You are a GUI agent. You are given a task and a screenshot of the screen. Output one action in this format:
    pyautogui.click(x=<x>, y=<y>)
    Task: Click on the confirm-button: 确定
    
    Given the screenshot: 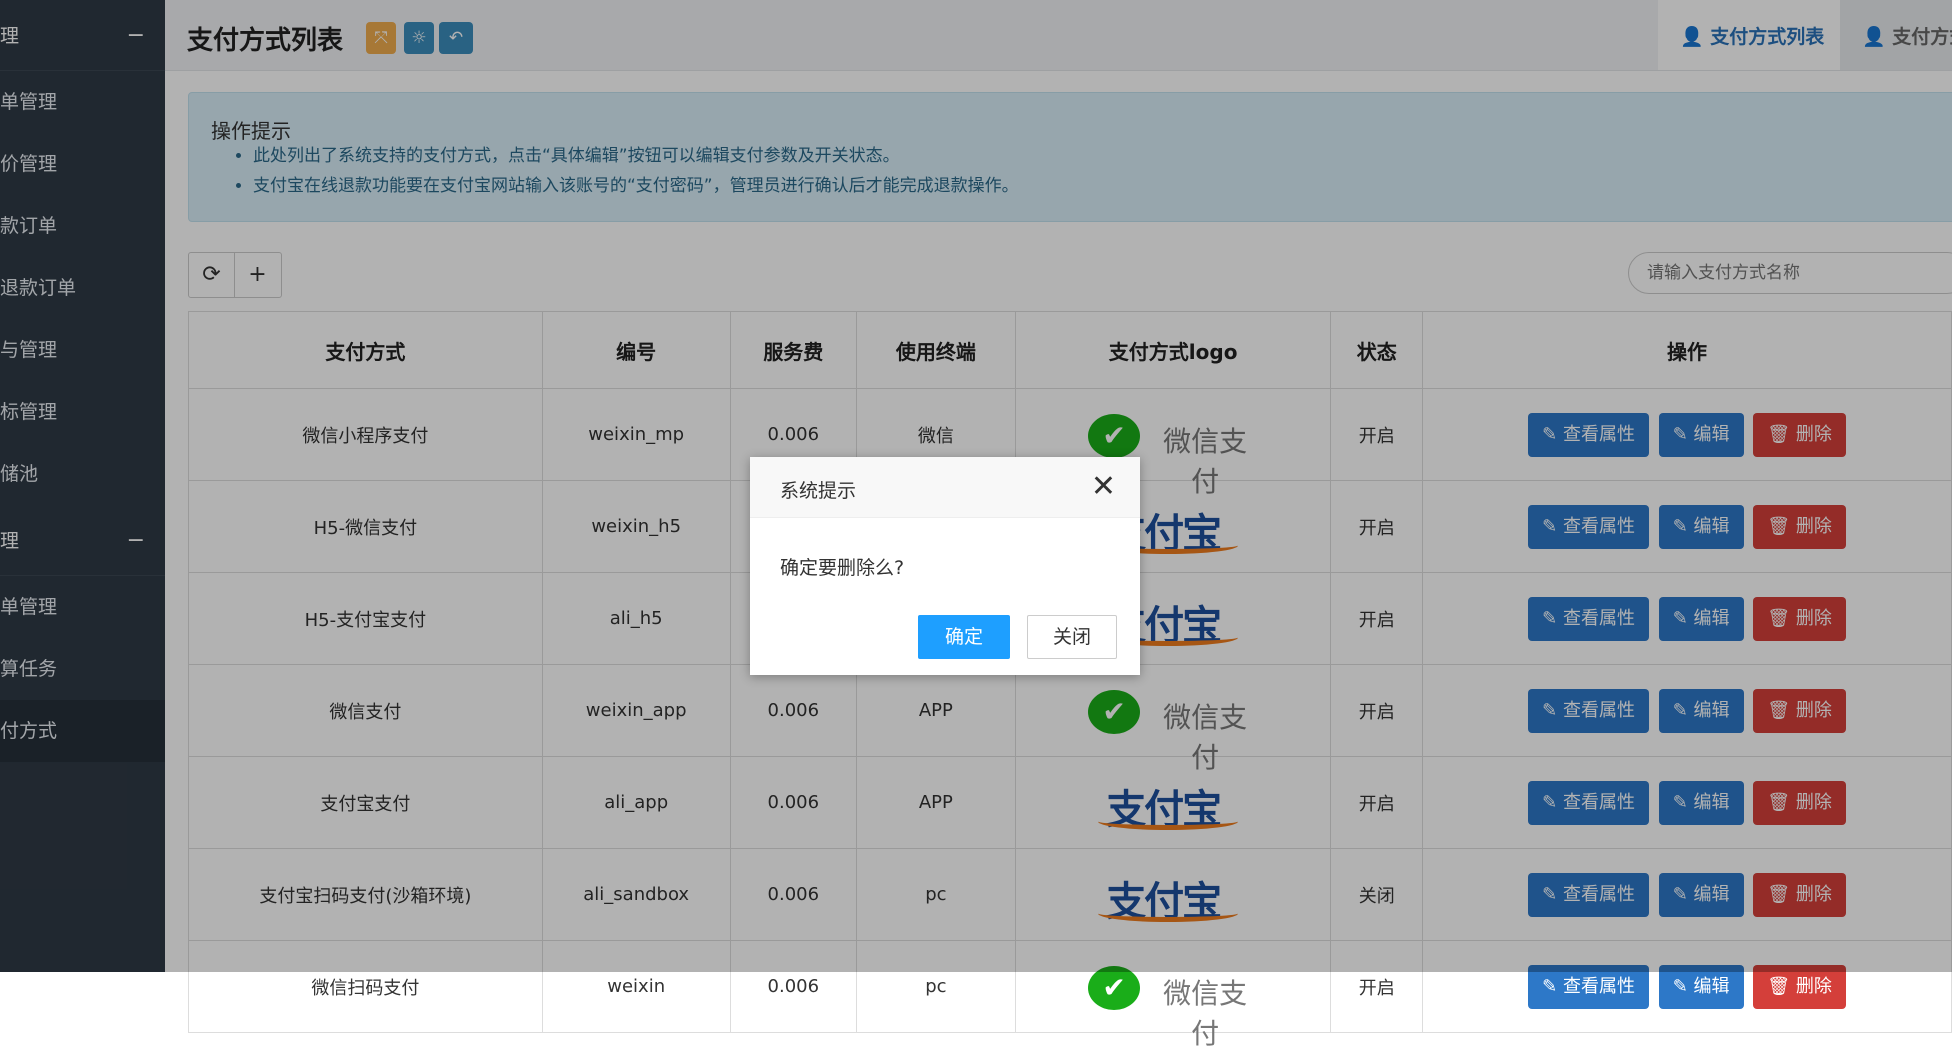 What is the action you would take?
    pyautogui.click(x=964, y=637)
    